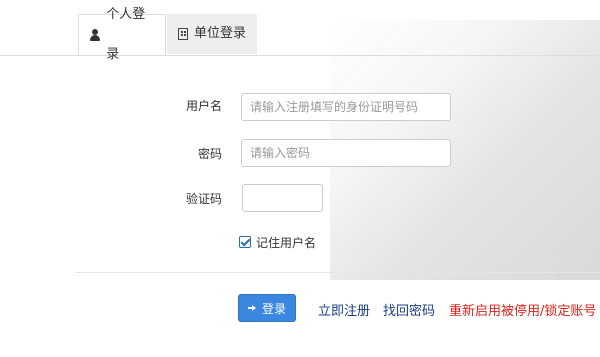  Describe the element at coordinates (203, 106) in the screenshot. I see `username-label: 用户名` at that location.